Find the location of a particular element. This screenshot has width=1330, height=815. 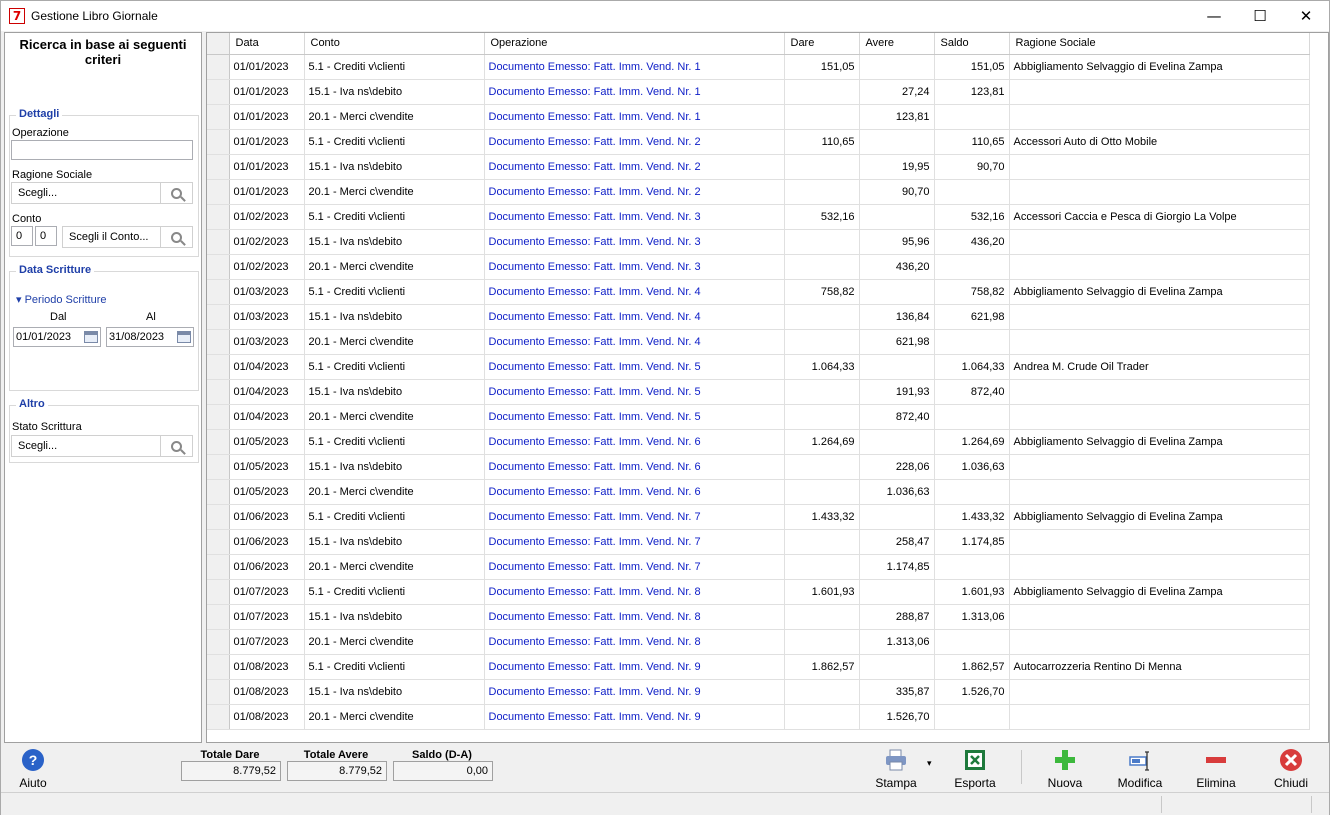

modifica-button: Modifica is located at coordinates (1140, 769).